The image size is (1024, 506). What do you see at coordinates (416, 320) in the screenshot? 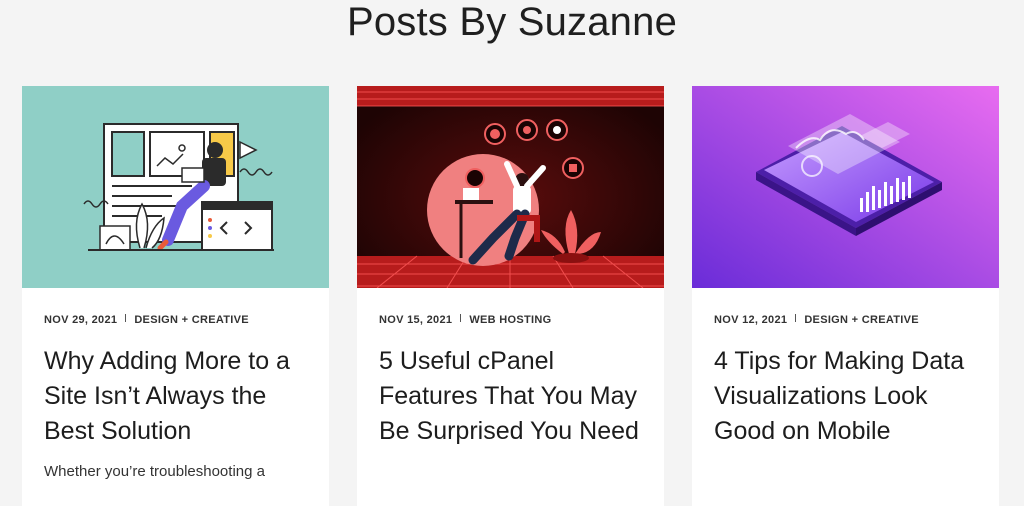
I see `post-date: NOV 15, 2021` at bounding box center [416, 320].